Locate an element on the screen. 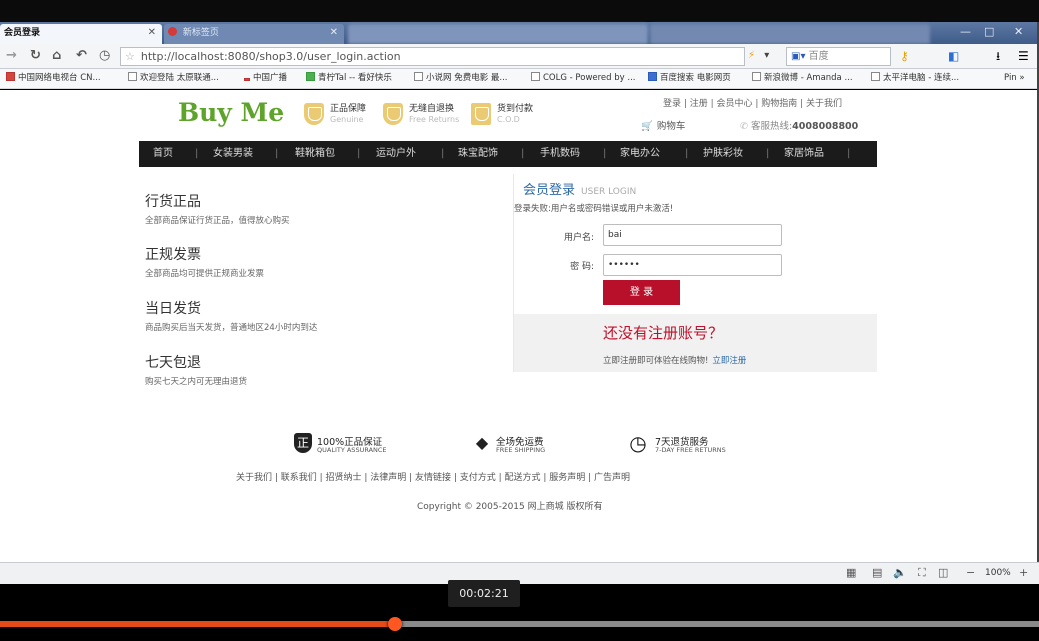 The width and height of the screenshot is (1039, 641). tab-member-login: 会员登录 ✕ is located at coordinates (81, 34).